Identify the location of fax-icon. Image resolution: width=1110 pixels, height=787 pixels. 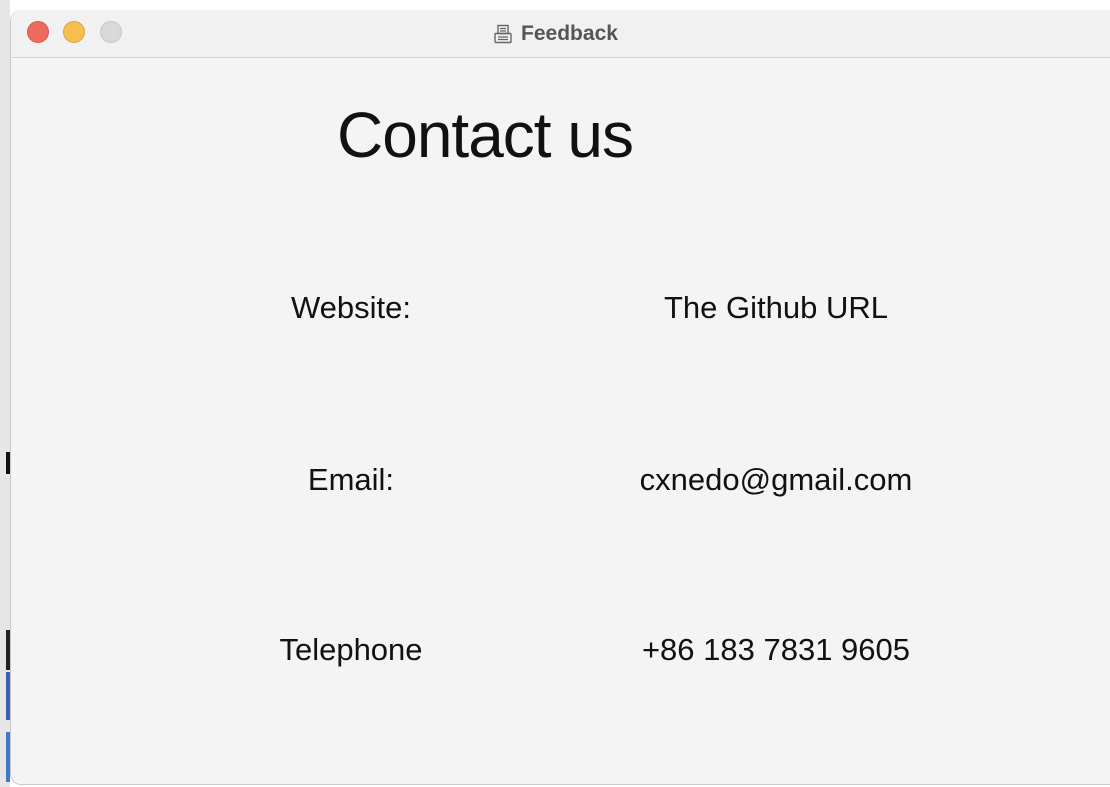
(503, 34).